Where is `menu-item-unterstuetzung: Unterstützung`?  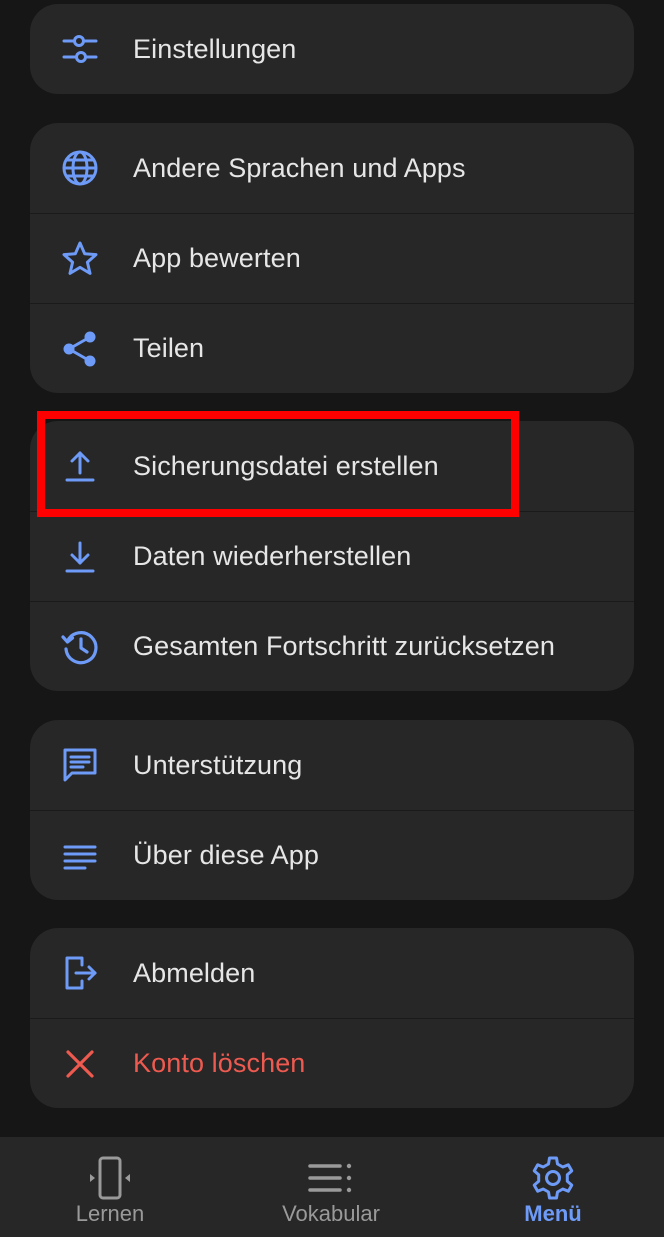
menu-item-unterstuetzung: Unterstützung is located at coordinates (332, 765).